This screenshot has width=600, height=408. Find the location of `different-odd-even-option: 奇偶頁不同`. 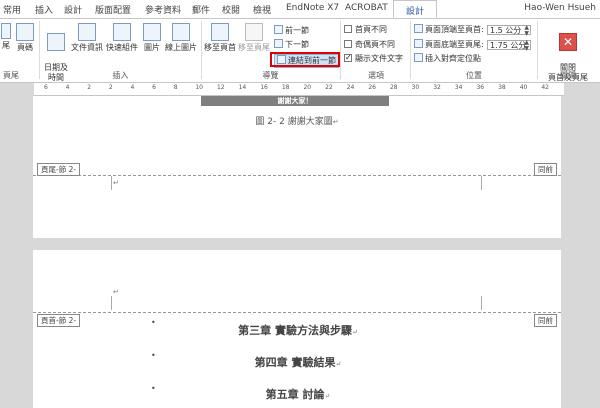

different-odd-even-option: 奇偶頁不同 is located at coordinates (369, 45).